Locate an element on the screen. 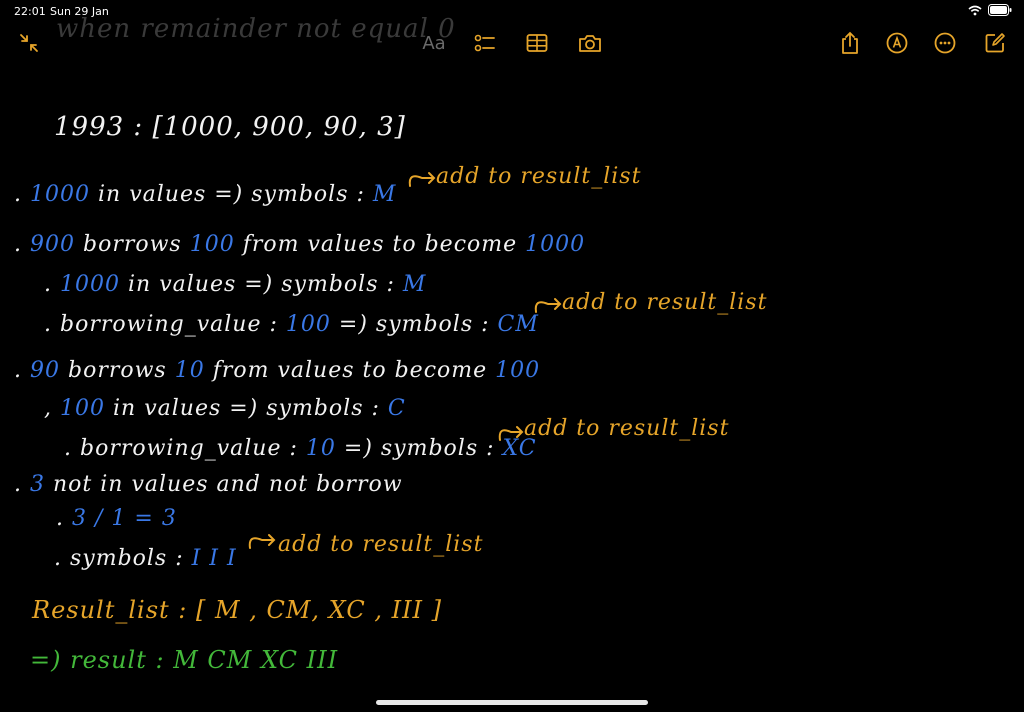  note-line-11: . symbols : I I I is located at coordinates (145, 558).